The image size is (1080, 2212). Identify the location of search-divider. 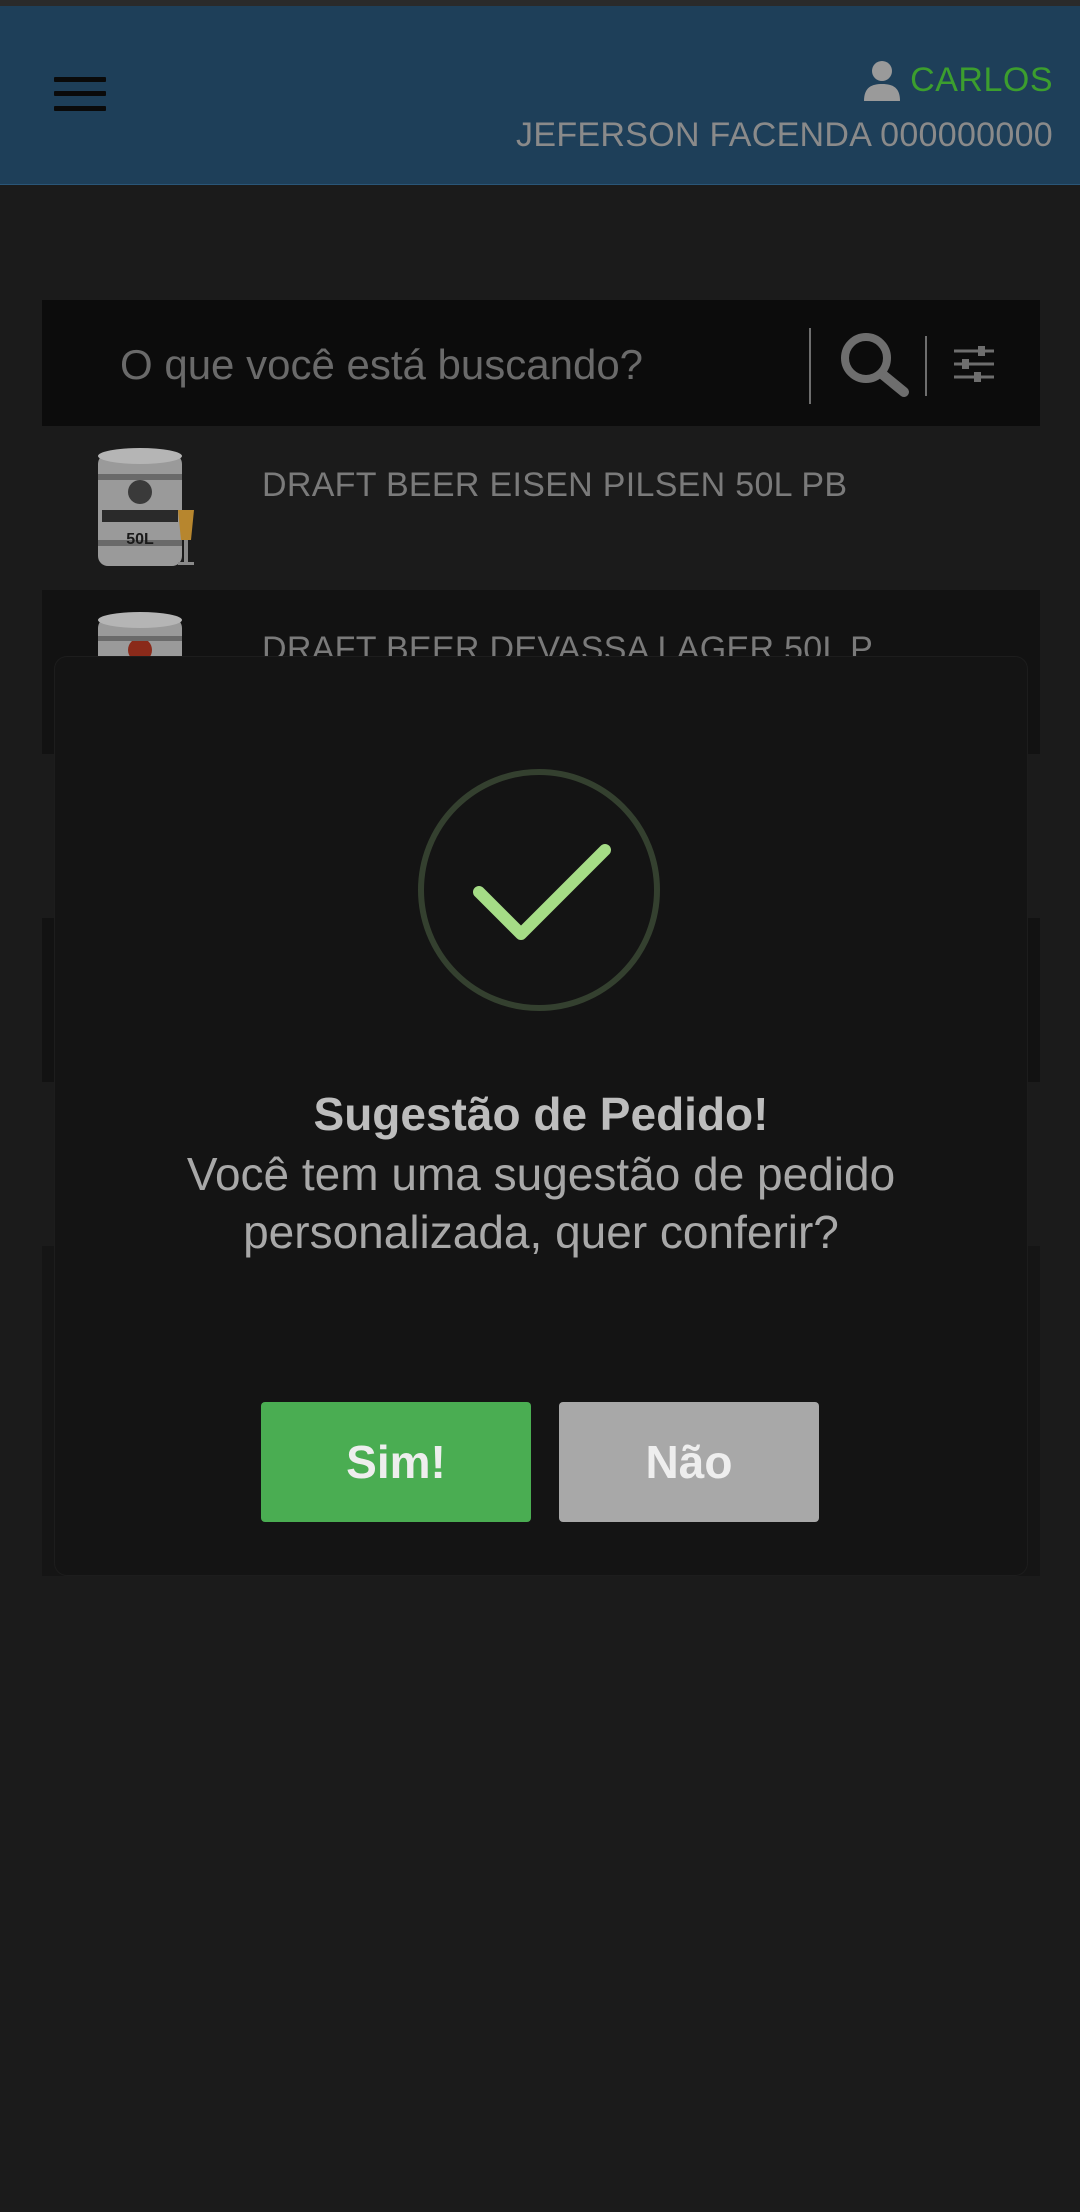
(810, 366).